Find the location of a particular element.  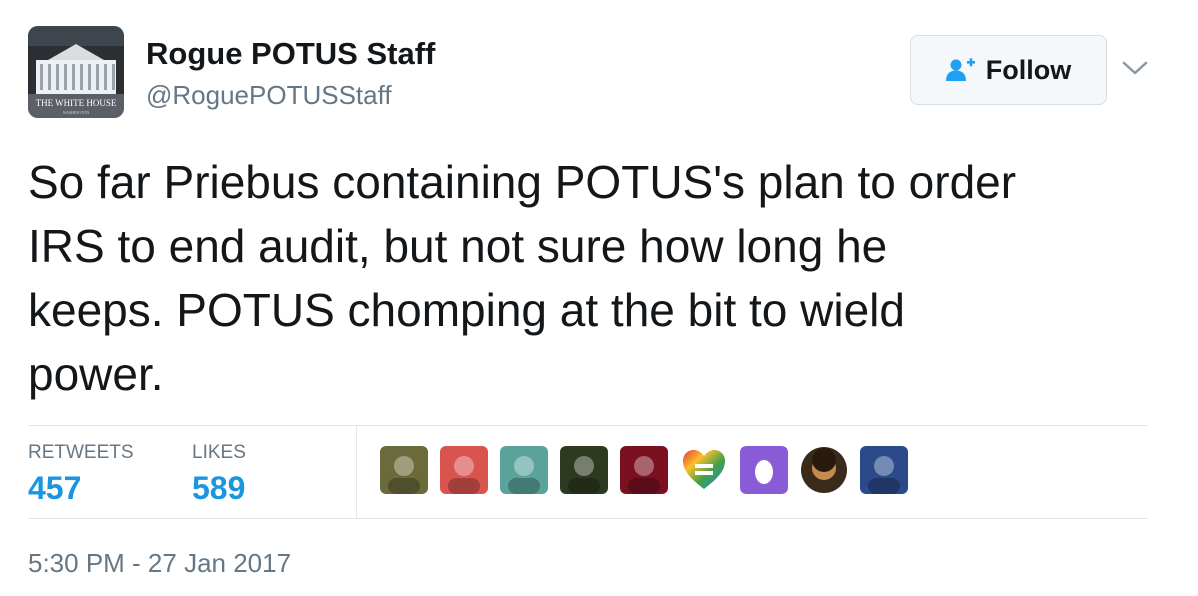

stats-top-divider is located at coordinates (588, 425).